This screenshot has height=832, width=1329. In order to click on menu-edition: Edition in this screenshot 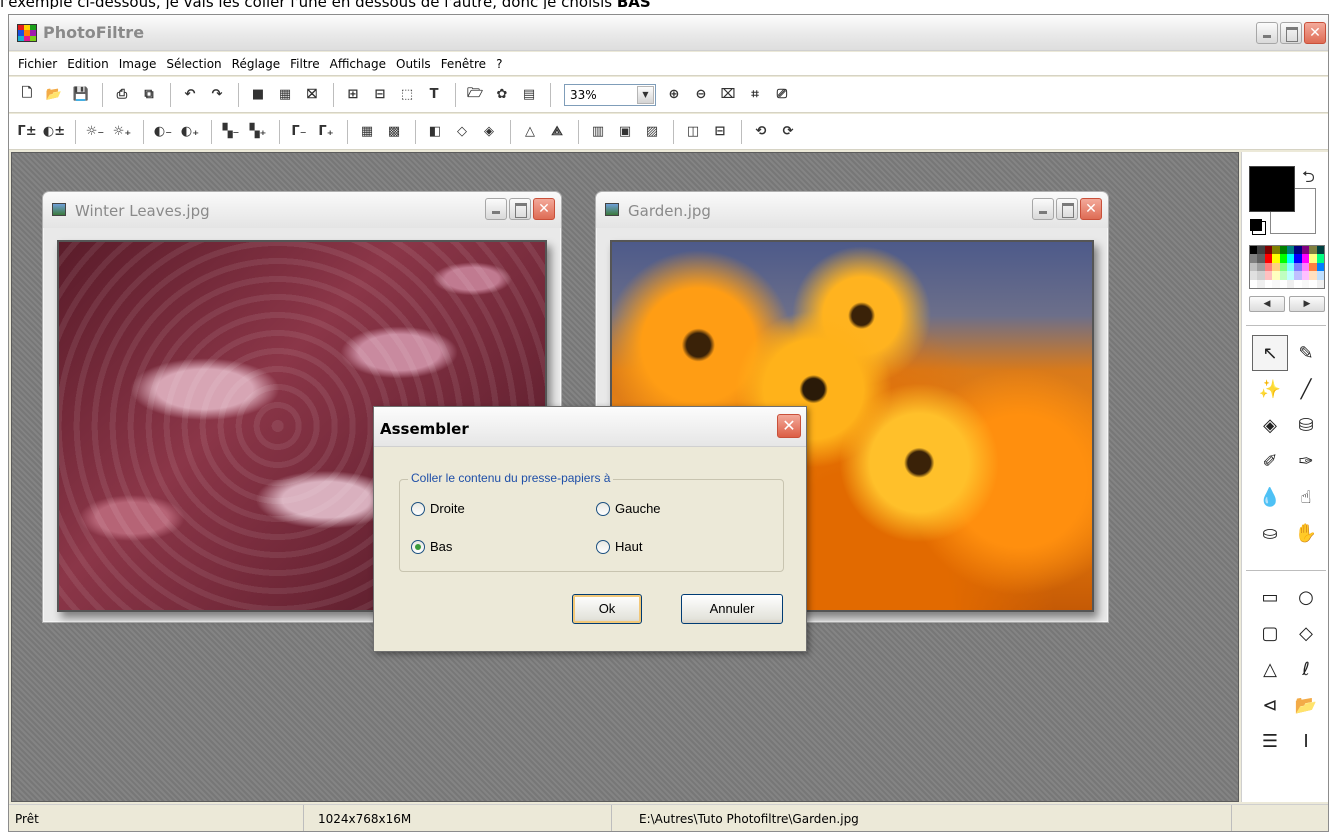, I will do `click(88, 64)`.